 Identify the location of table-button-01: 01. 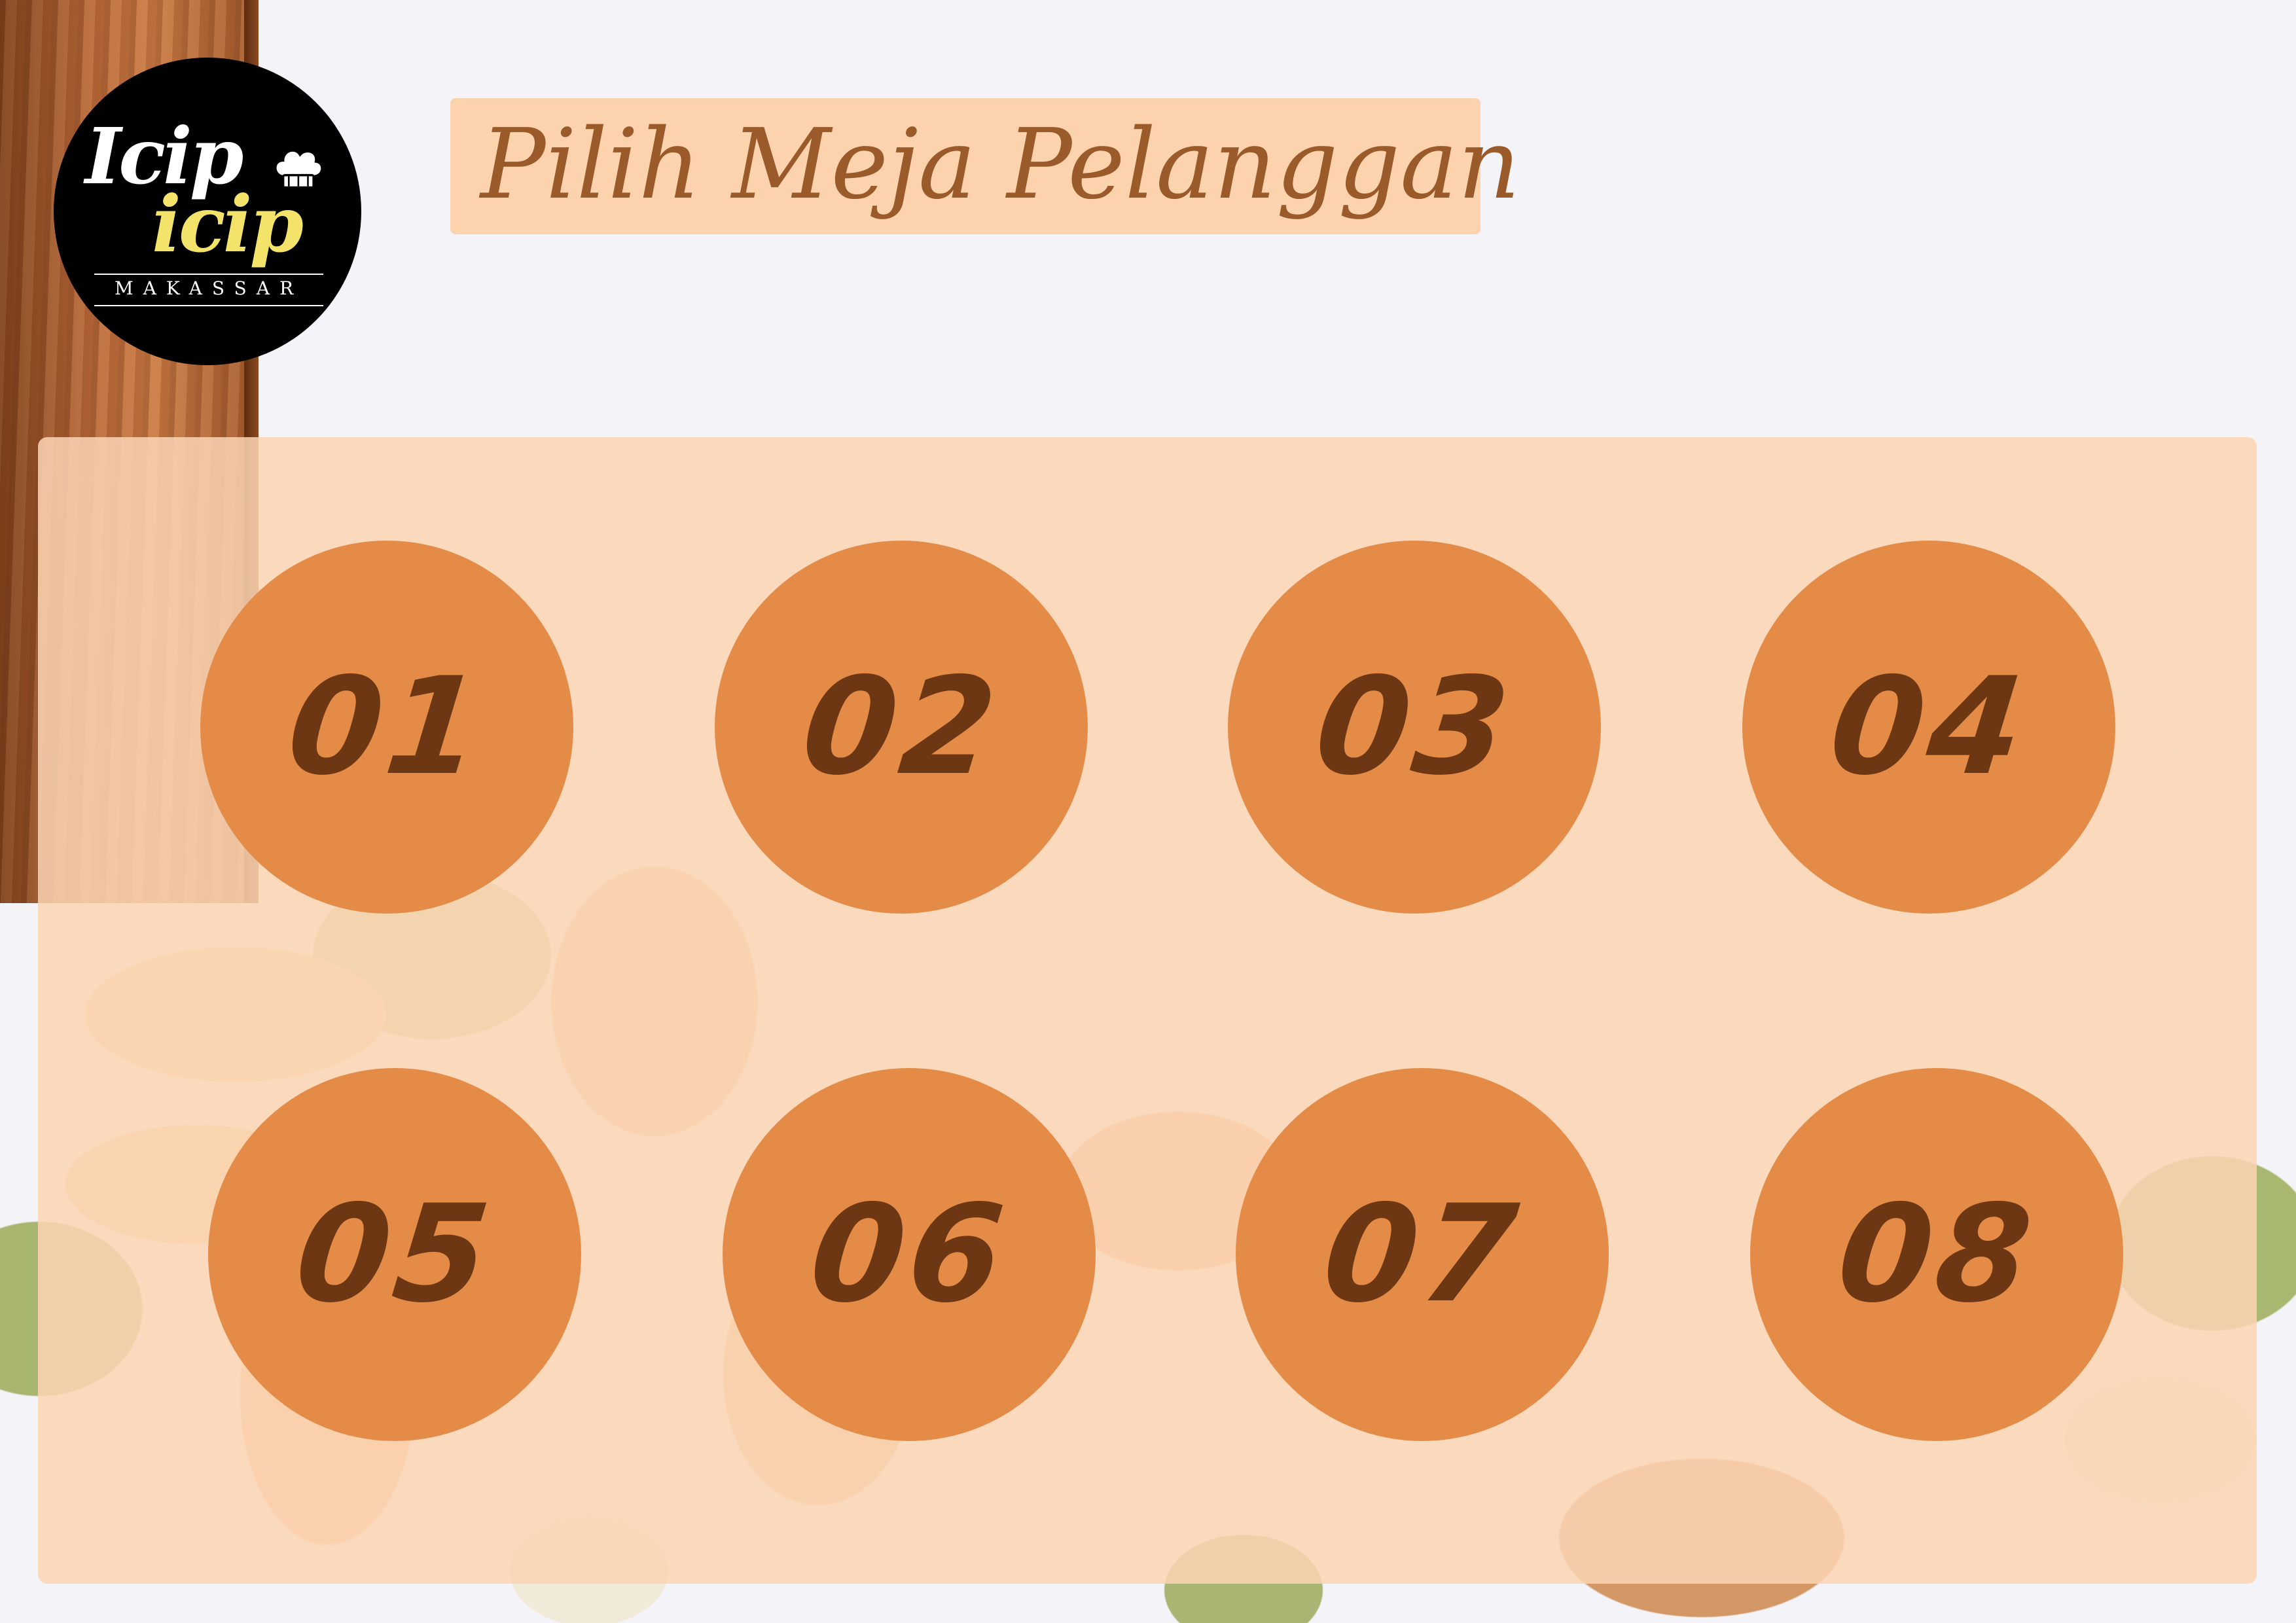
(386, 727).